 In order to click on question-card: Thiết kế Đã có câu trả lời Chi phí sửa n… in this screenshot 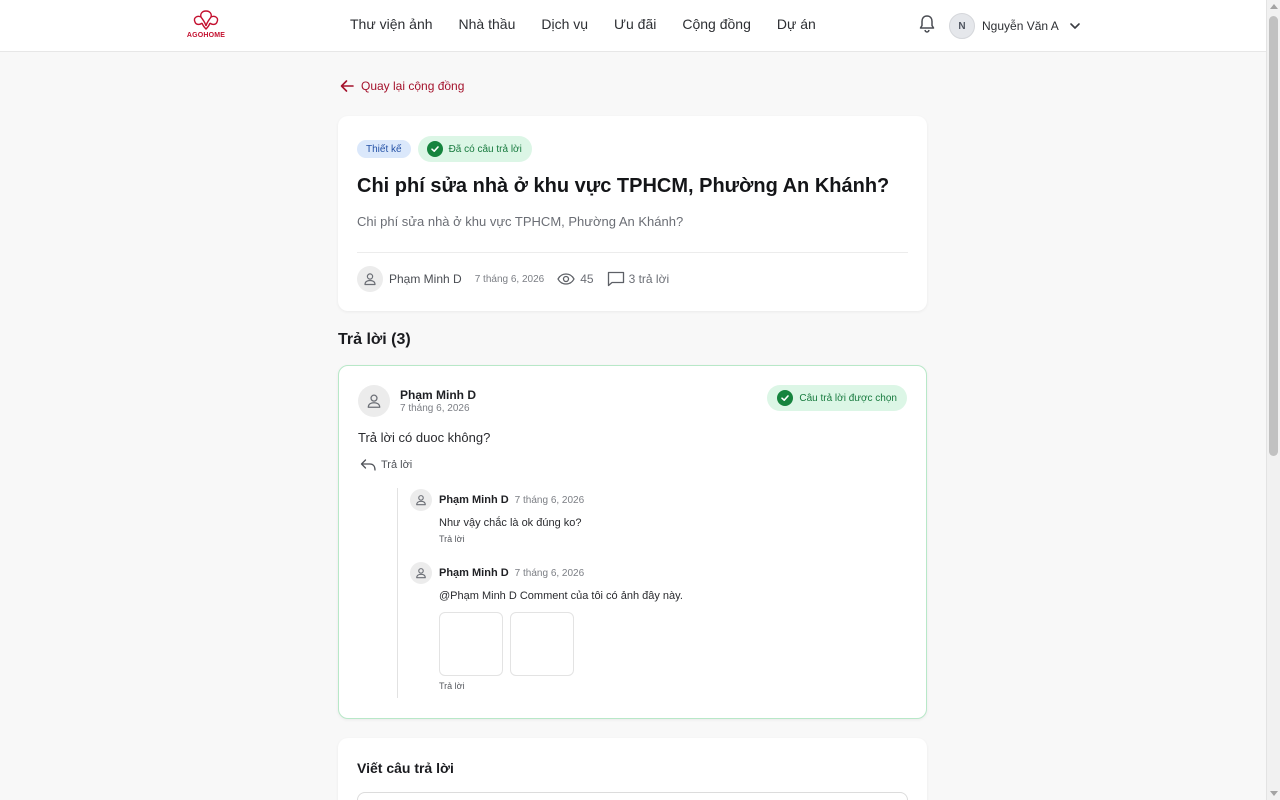, I will do `click(632, 213)`.